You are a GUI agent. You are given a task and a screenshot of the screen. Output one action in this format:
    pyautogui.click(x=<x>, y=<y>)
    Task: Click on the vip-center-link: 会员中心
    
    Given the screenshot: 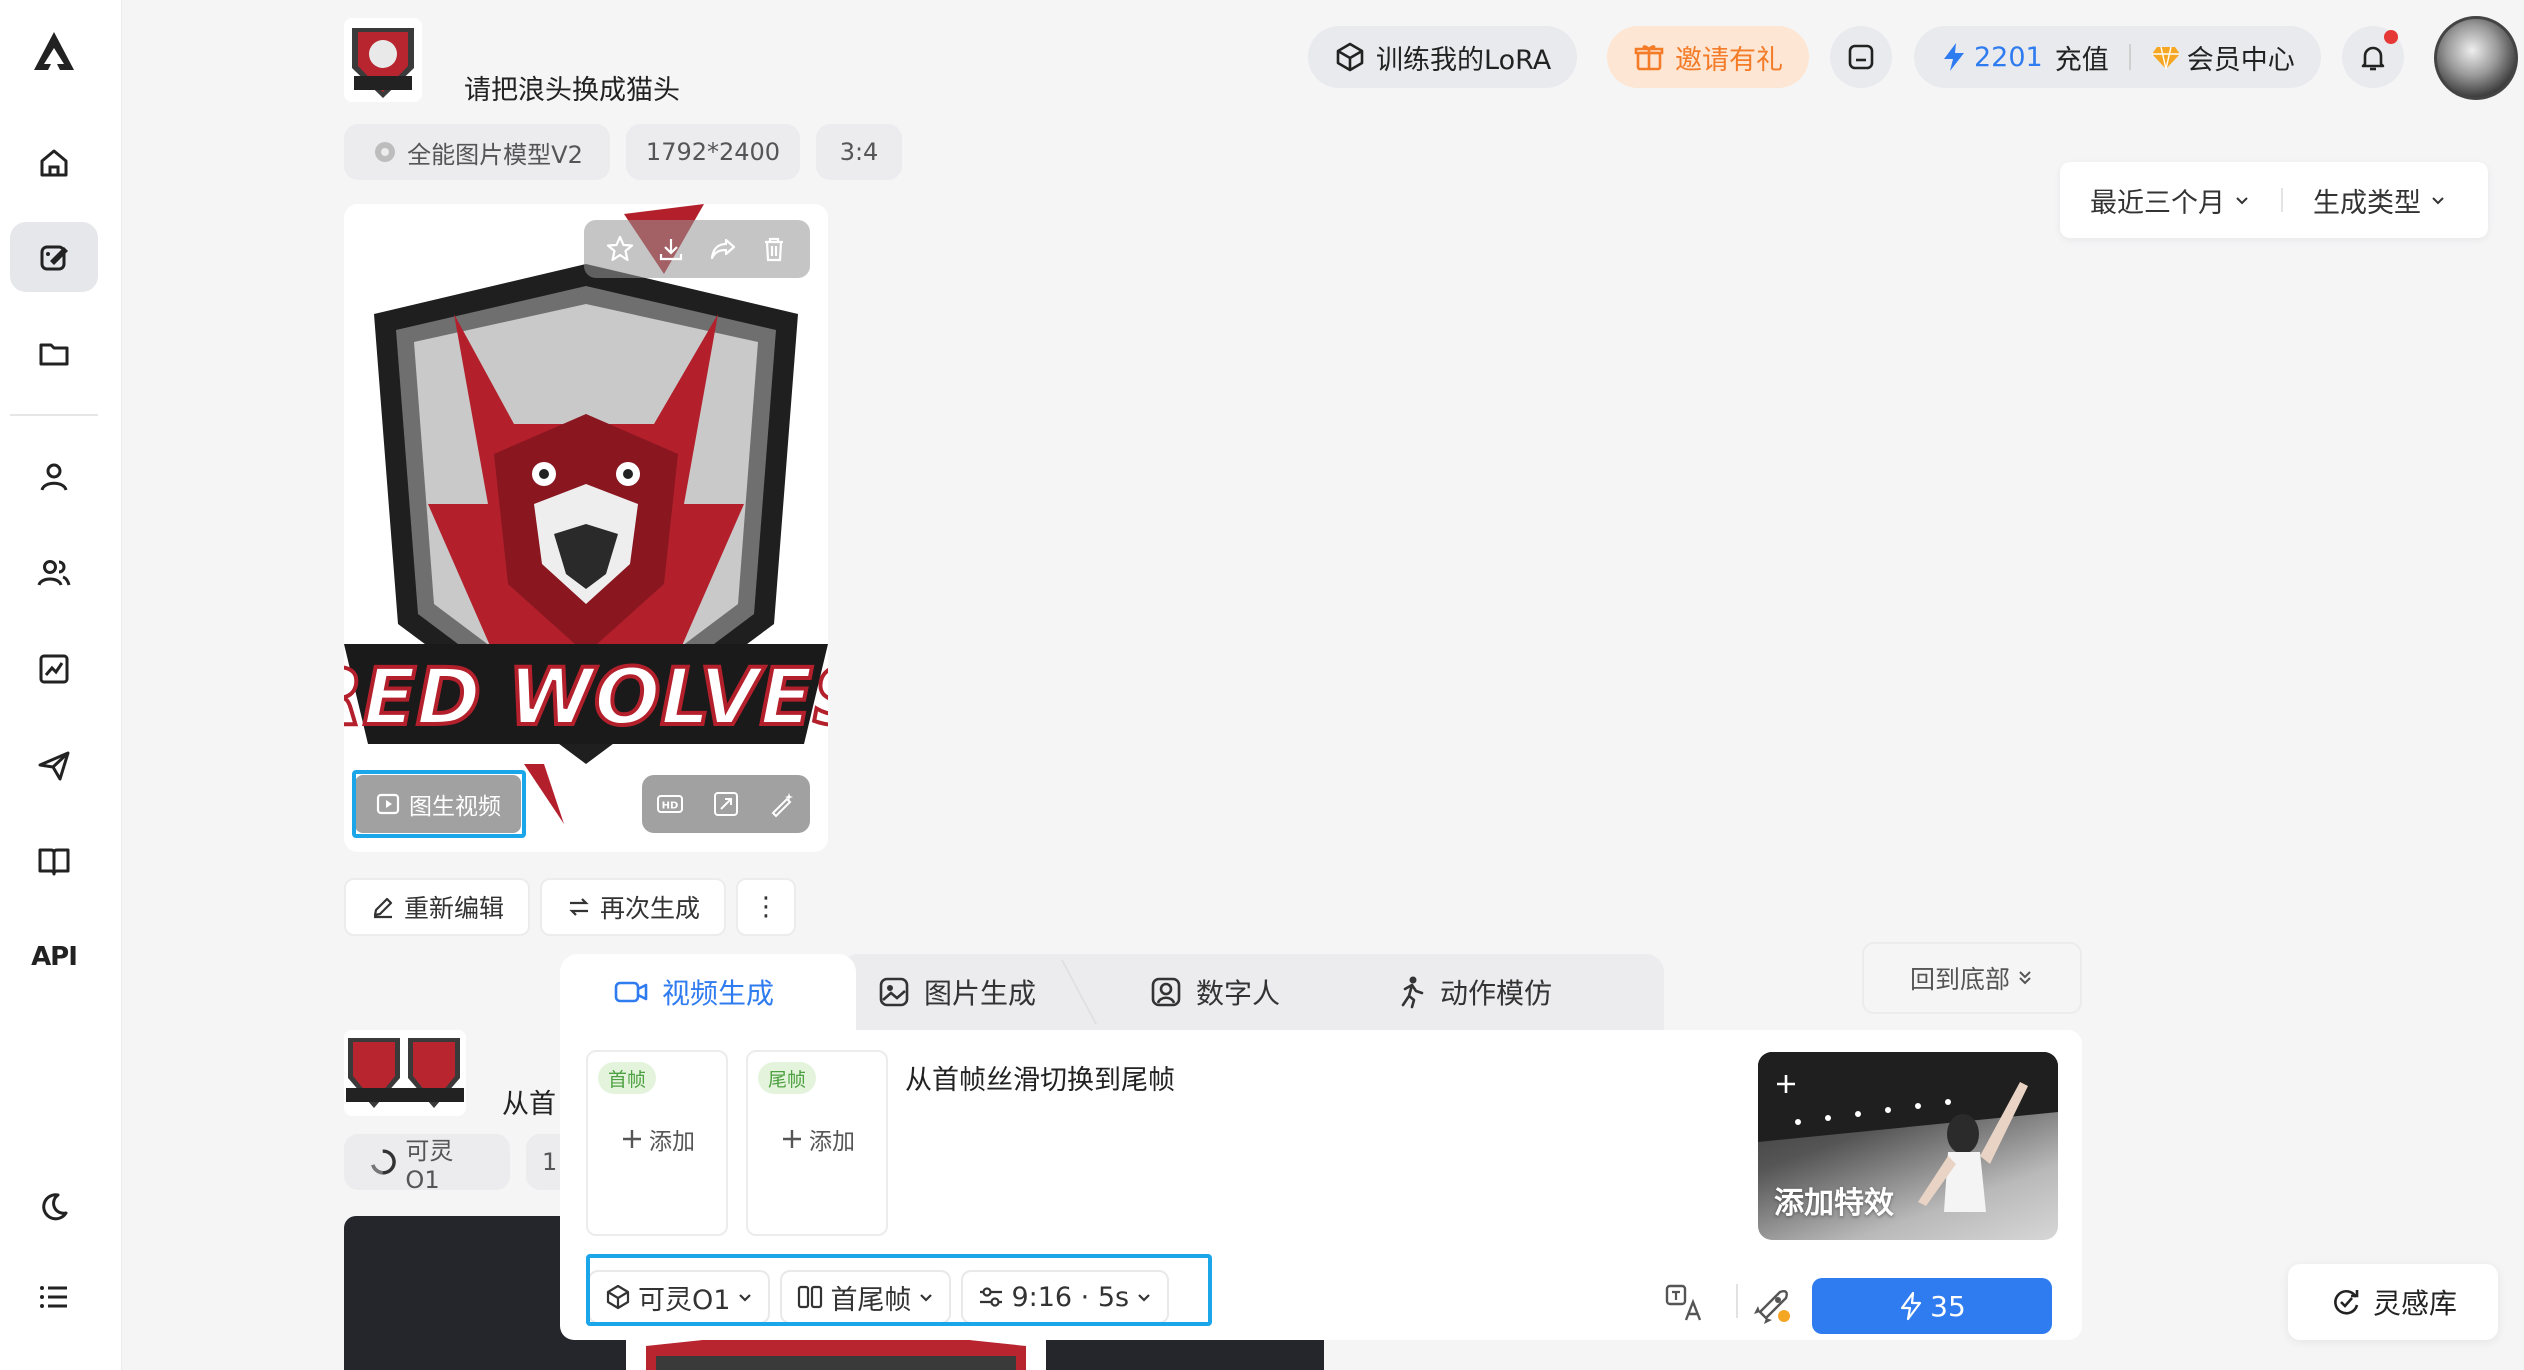 What is the action you would take?
    pyautogui.click(x=2241, y=57)
    